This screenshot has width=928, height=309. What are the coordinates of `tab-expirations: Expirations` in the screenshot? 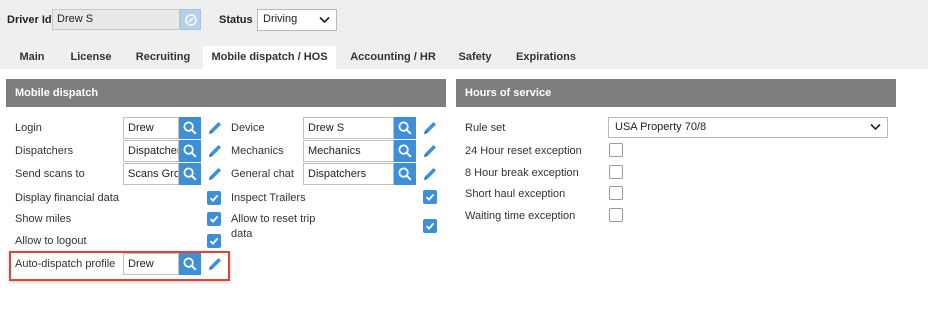 It's located at (546, 57).